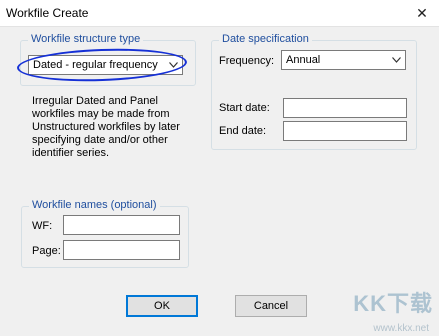 The height and width of the screenshot is (336, 439). Describe the element at coordinates (94, 205) in the screenshot. I see `workfile-names-label: Workfile names (optional)` at that location.